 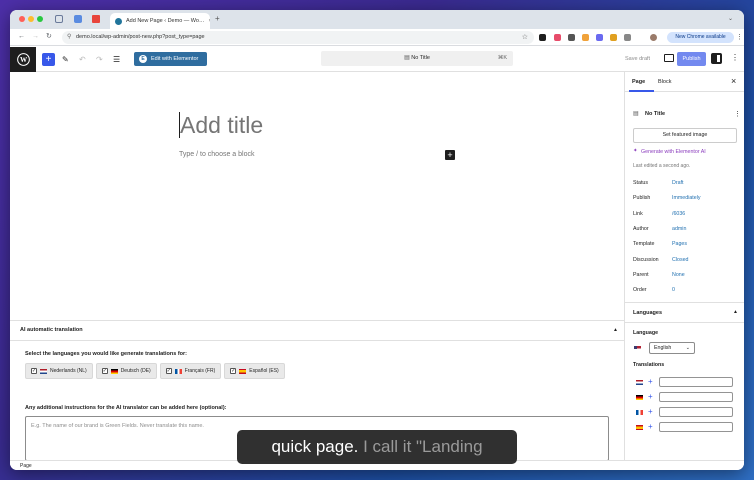 I want to click on status-value: Draft, so click(x=677, y=183).